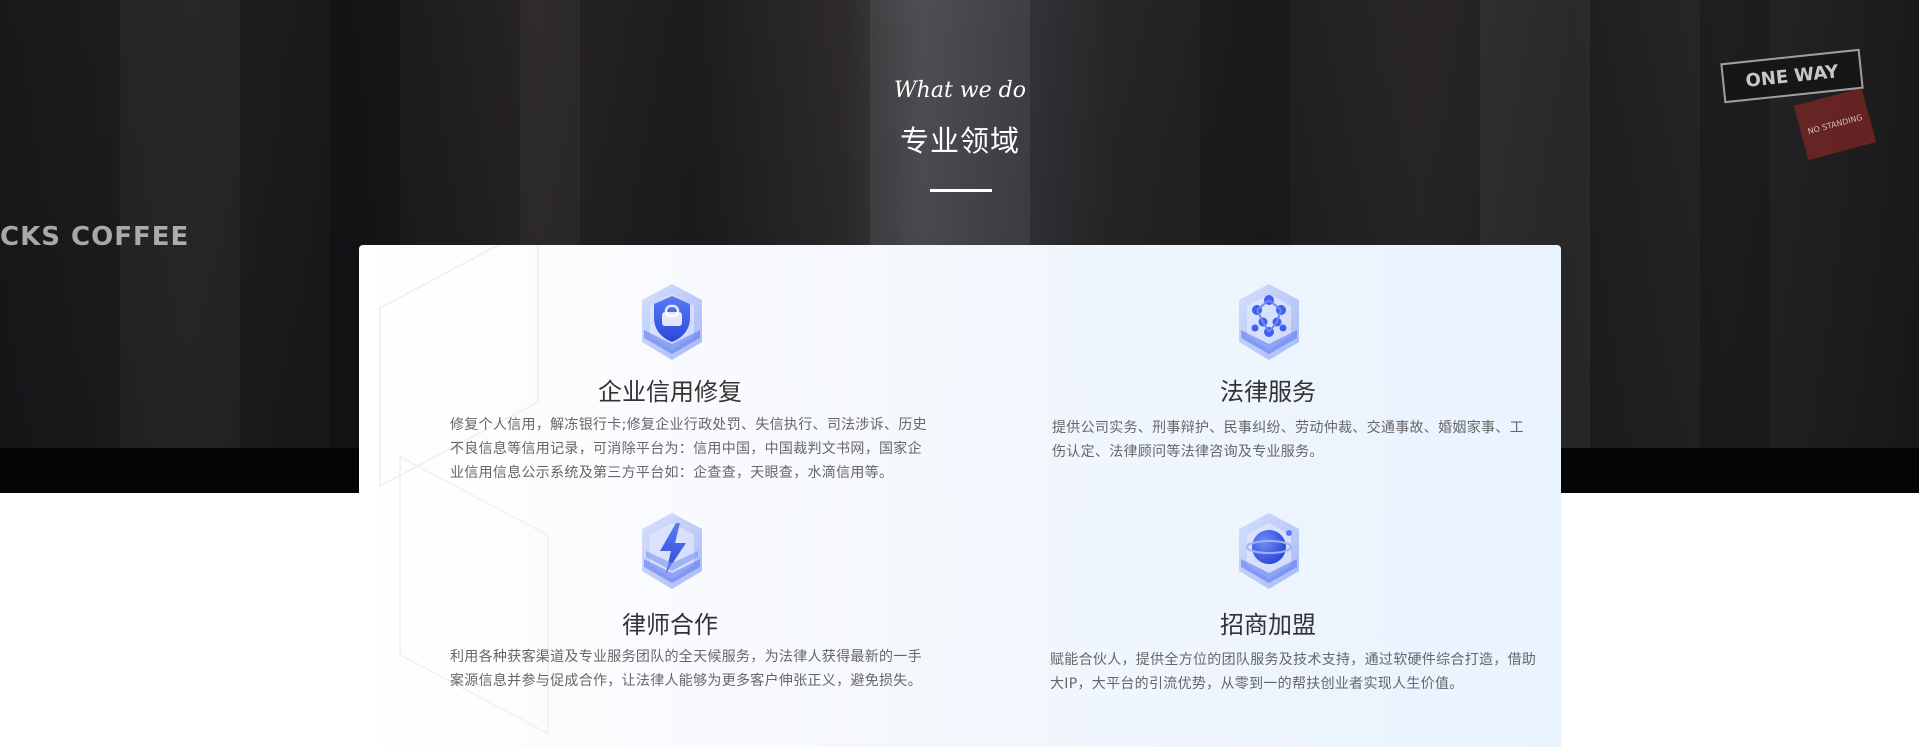 The width and height of the screenshot is (1919, 747). What do you see at coordinates (960, 90) in the screenshot?
I see `section-subtitle: What we do` at bounding box center [960, 90].